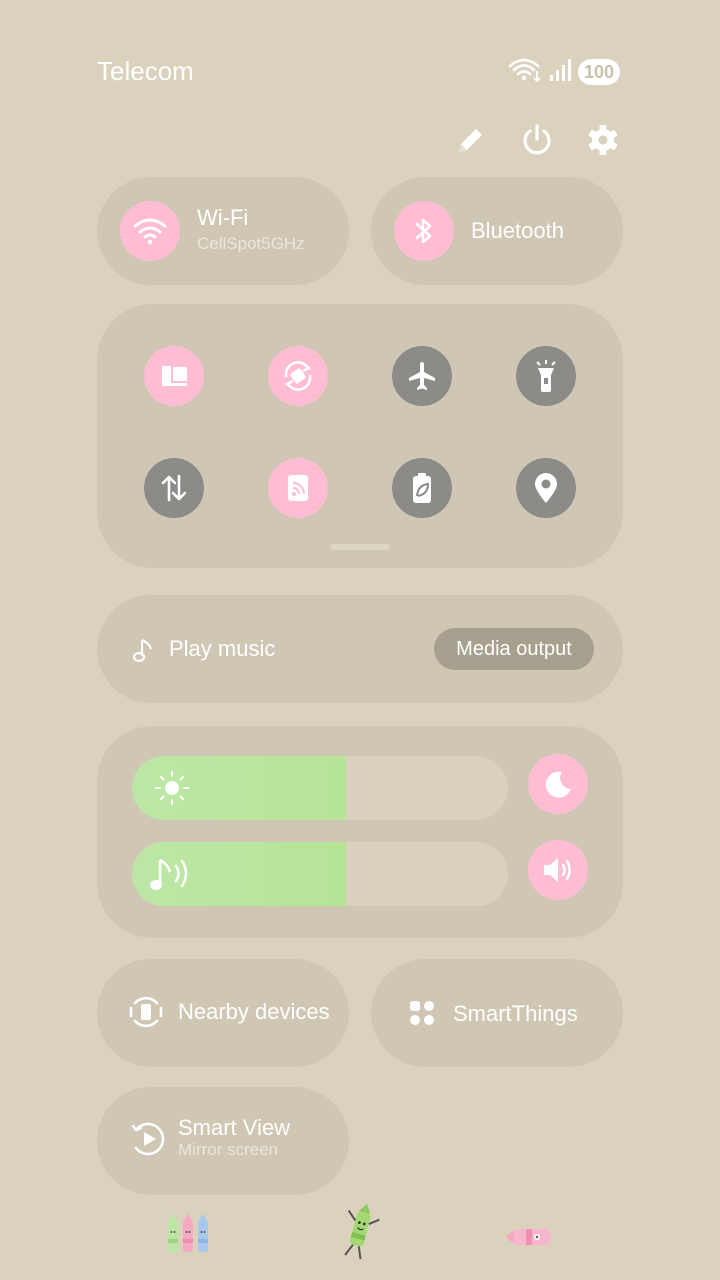 The image size is (720, 1280). Describe the element at coordinates (191, 1235) in the screenshot. I see `crayon-trio-sticker-icon` at that location.